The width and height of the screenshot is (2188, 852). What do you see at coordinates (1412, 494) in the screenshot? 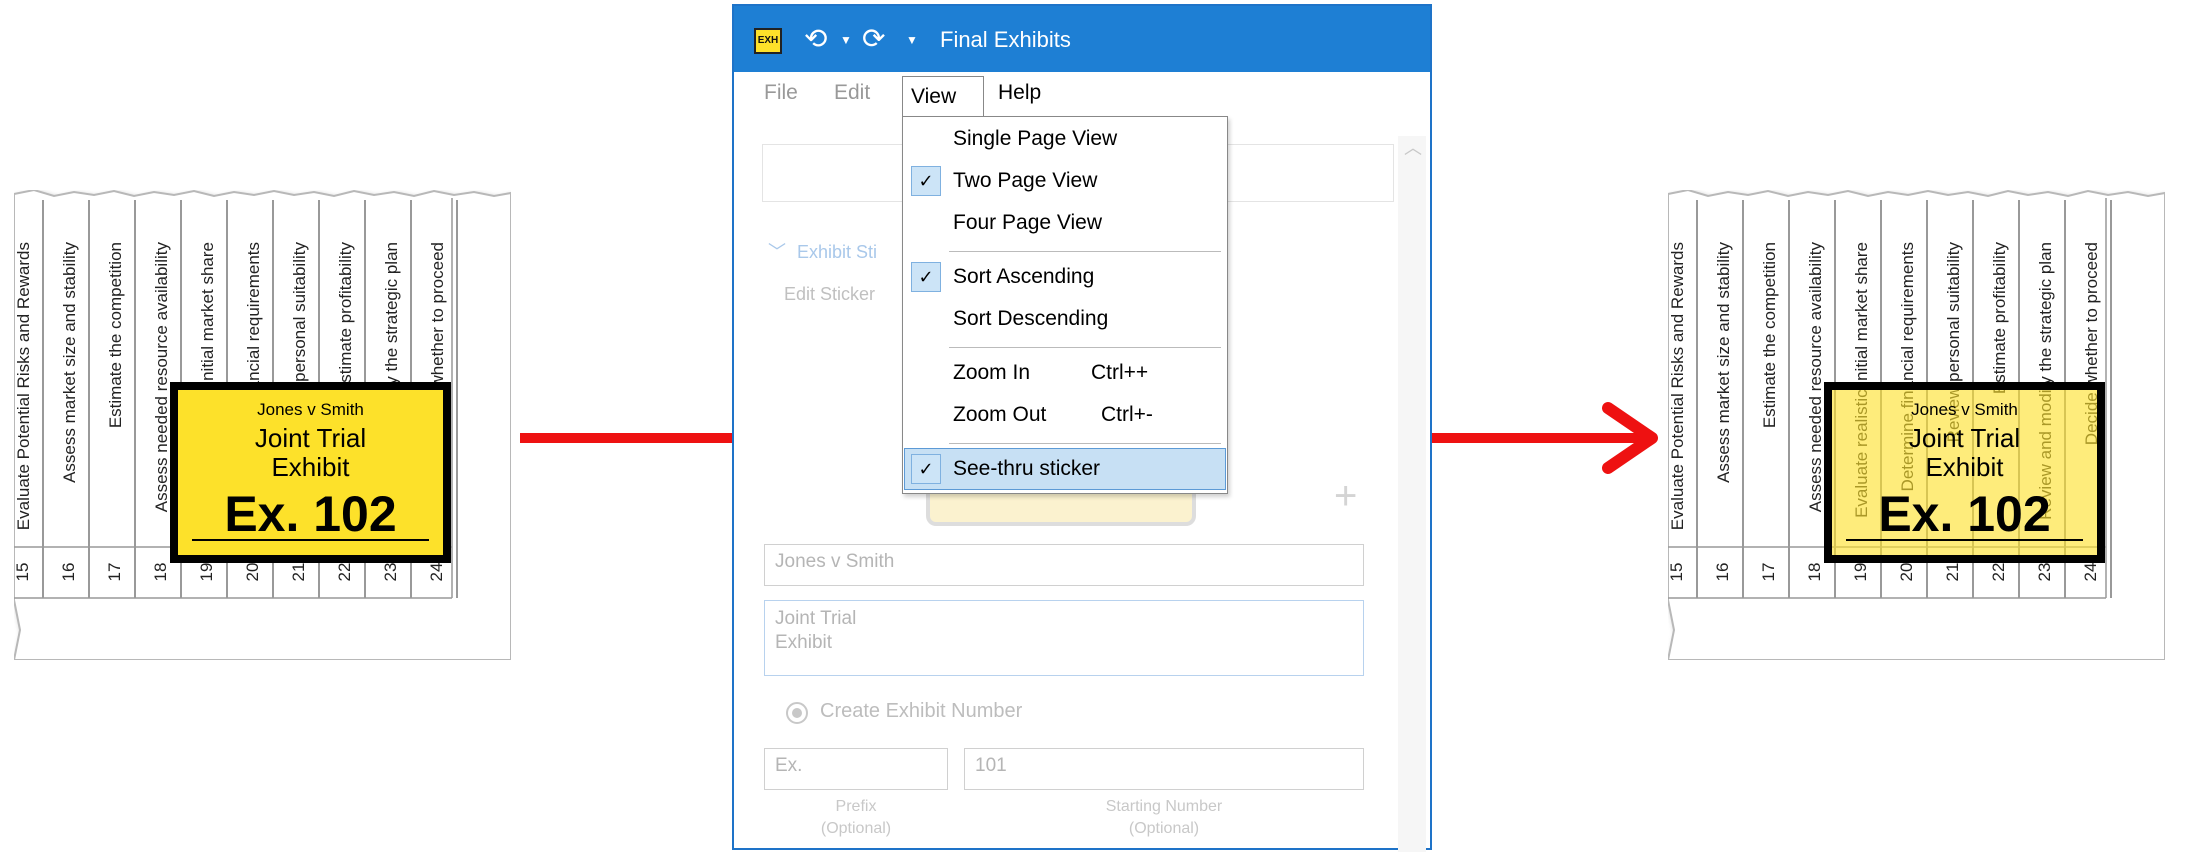
I see `scrollbar` at bounding box center [1412, 494].